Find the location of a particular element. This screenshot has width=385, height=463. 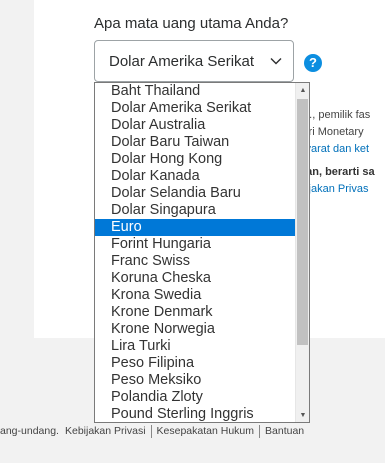

currency-select-value: Dolar Amerika Serikat is located at coordinates (182, 61).